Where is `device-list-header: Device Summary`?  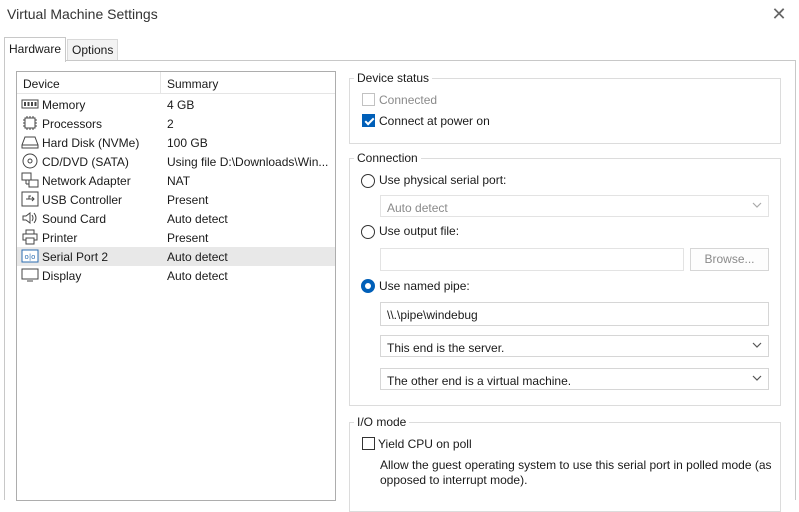 device-list-header: Device Summary is located at coordinates (176, 83).